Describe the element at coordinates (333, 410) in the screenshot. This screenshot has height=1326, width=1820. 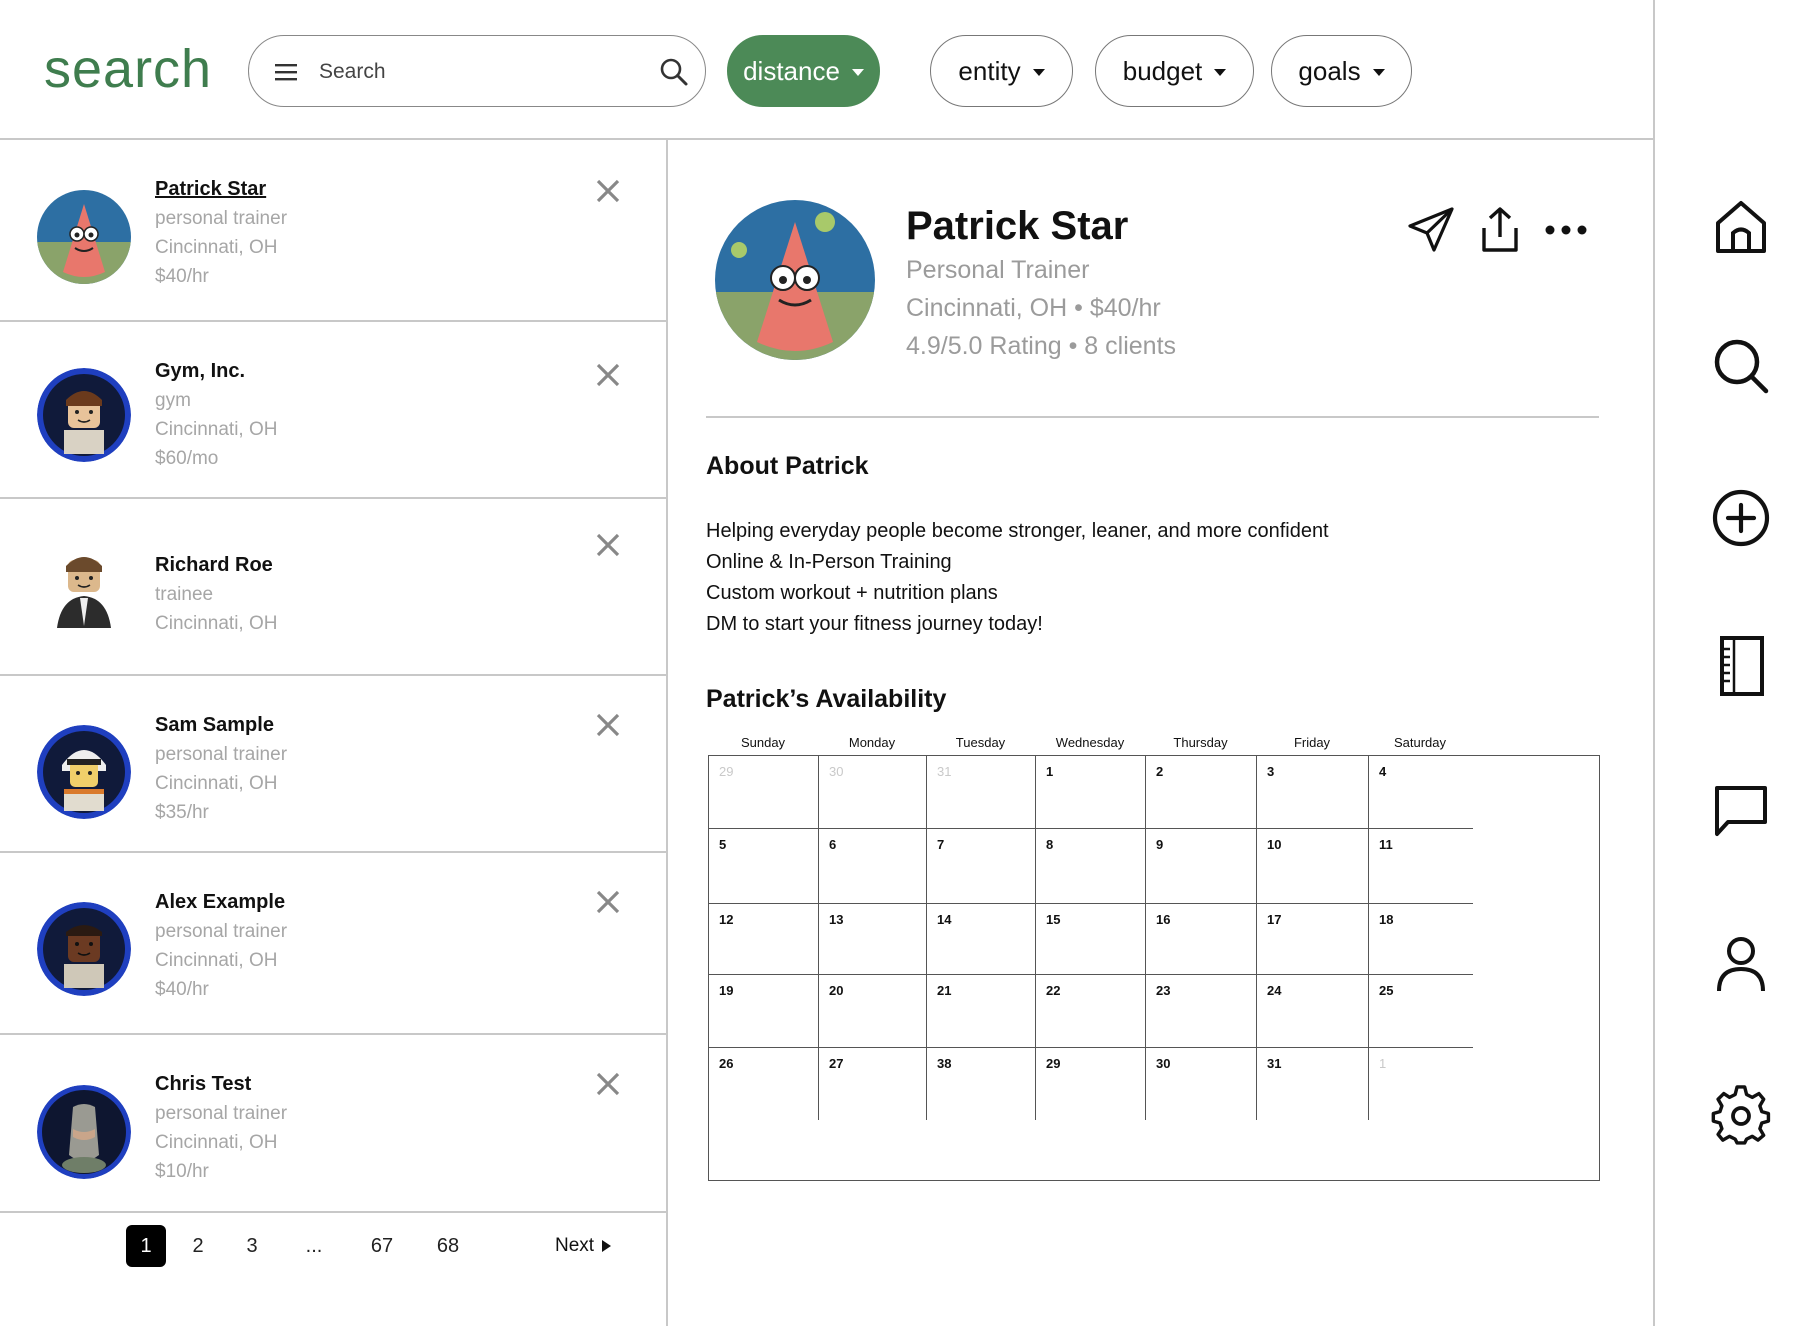
I see `result-card: Gym, Inc. gym Cincinnati, OH $60/mo` at that location.